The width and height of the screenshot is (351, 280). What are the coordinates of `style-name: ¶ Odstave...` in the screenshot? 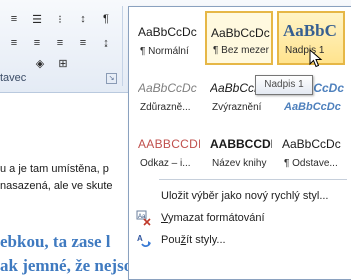 It's located at (311, 163).